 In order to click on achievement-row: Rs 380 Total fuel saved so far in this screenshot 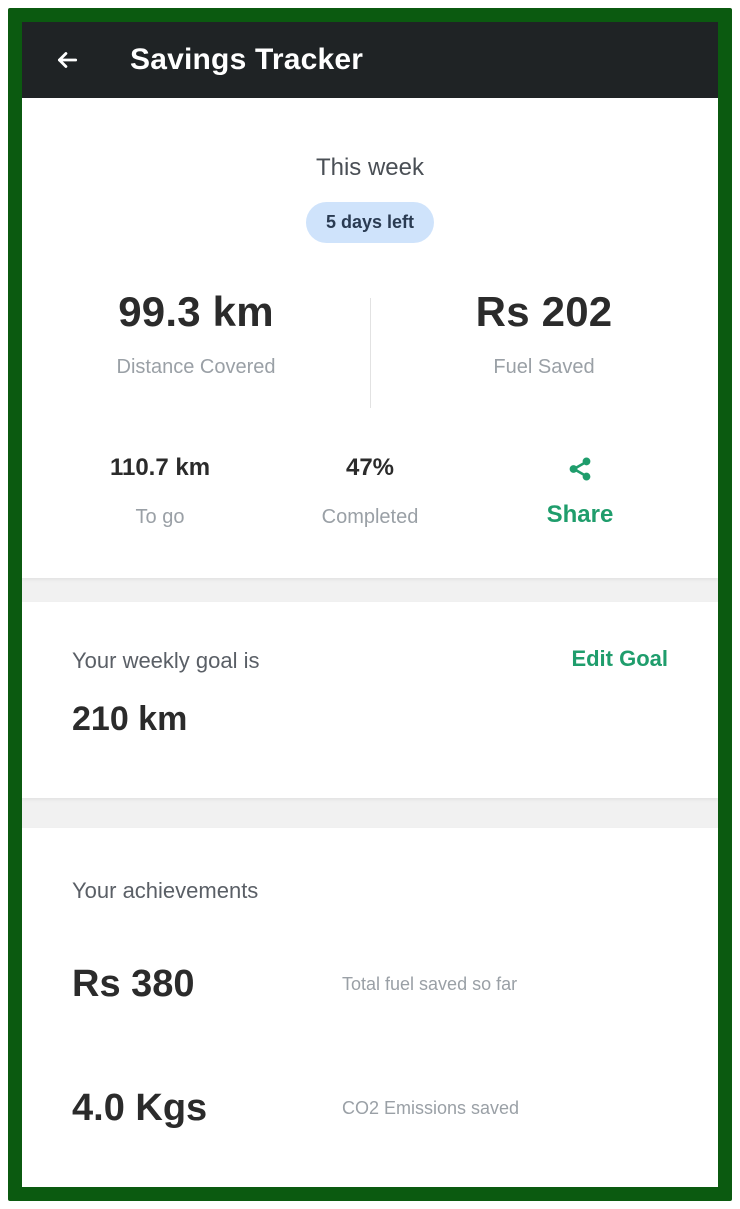, I will do `click(370, 984)`.